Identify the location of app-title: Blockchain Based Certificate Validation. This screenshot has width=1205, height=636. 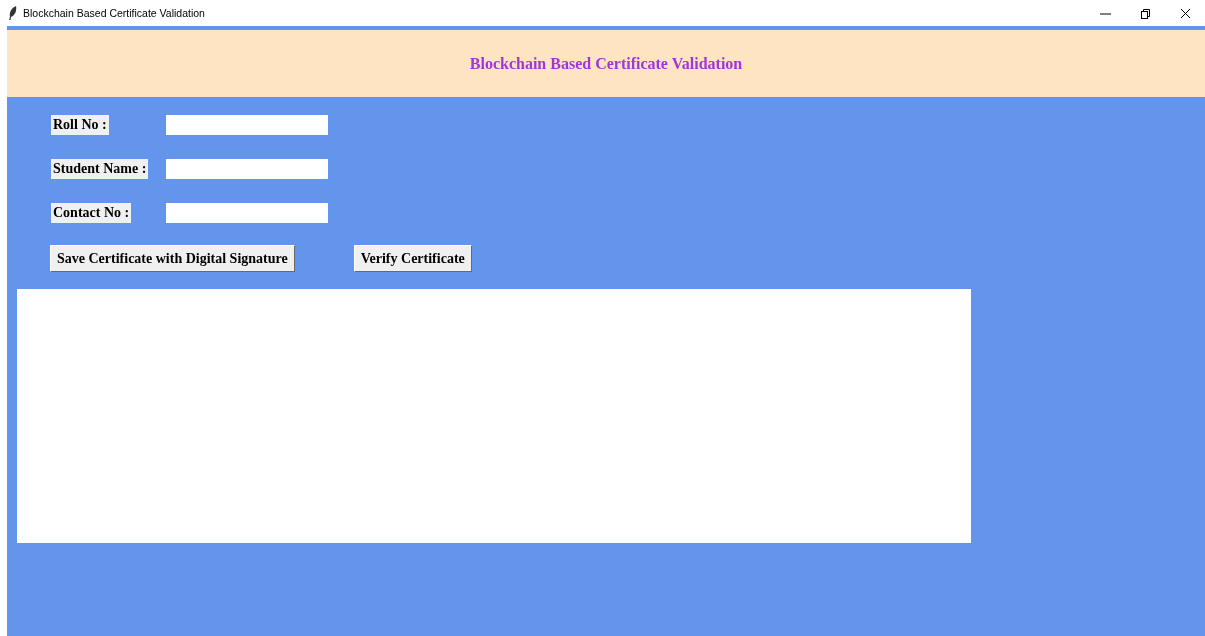
(606, 63).